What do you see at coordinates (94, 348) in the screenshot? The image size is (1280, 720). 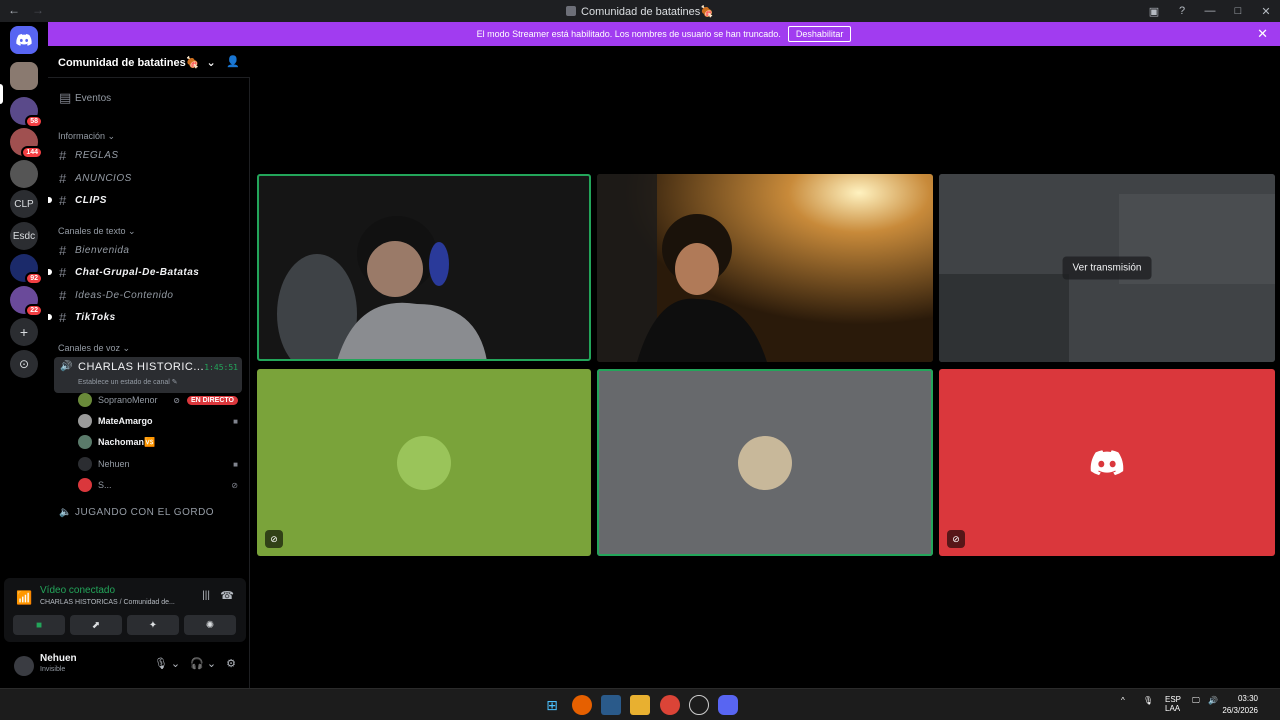 I see `category-voice: Canales de voz ⌄` at bounding box center [94, 348].